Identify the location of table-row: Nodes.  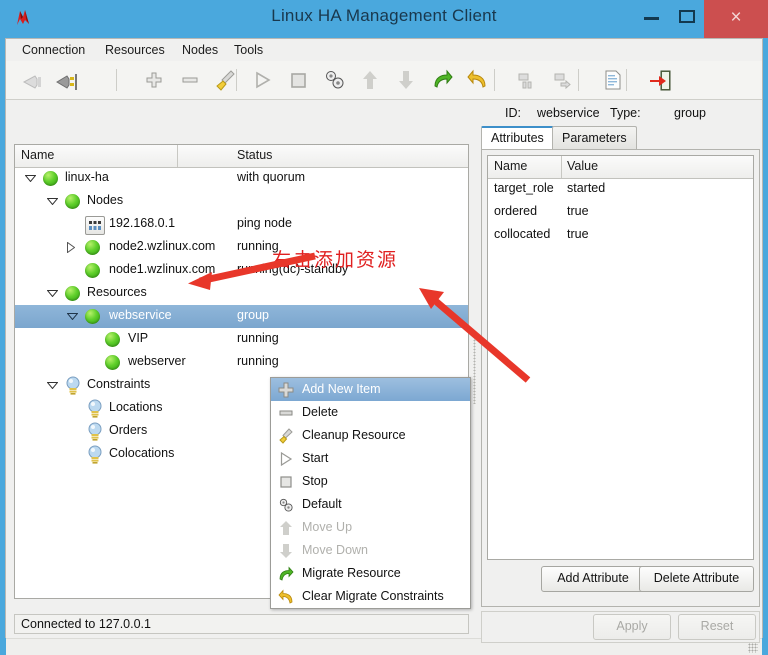
(241, 201).